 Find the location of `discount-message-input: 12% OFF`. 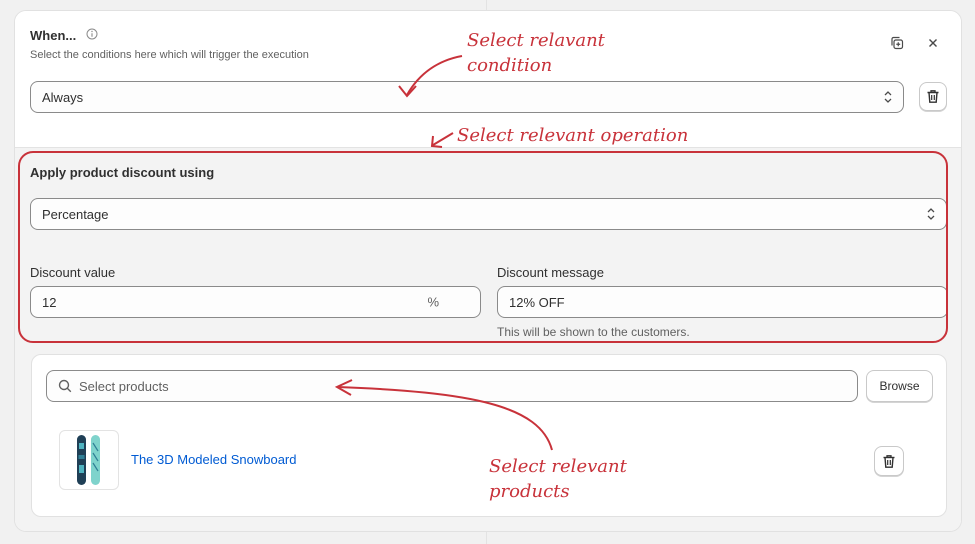

discount-message-input: 12% OFF is located at coordinates (722, 302).